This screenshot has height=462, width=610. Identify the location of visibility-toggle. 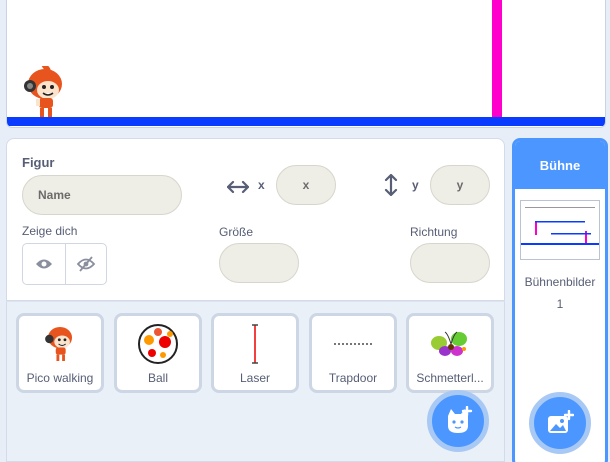
(64, 264).